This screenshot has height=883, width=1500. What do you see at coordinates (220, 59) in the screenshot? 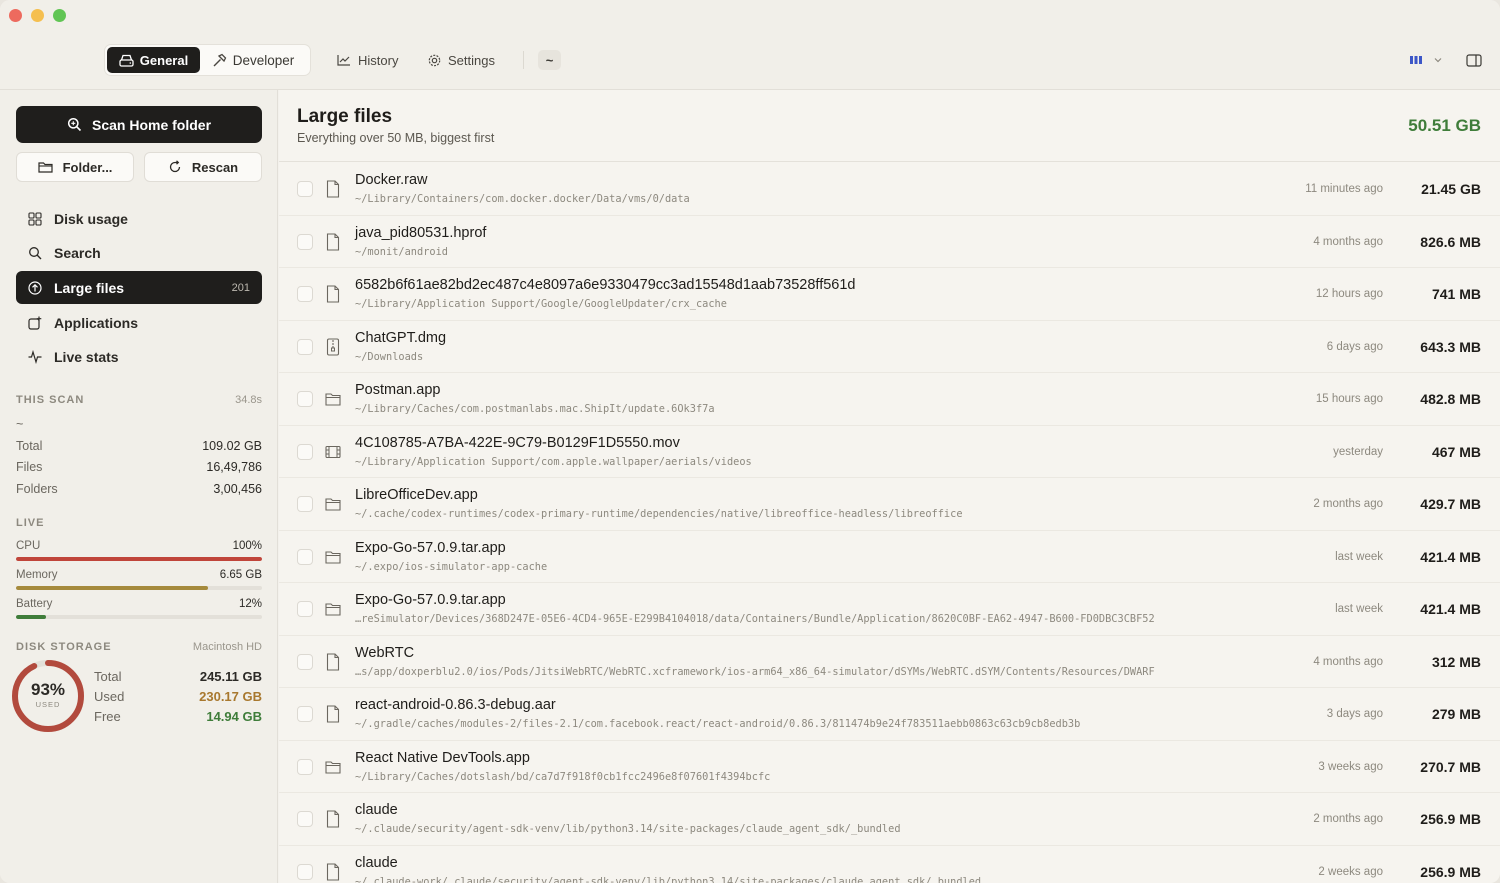
I see `hammer-icon` at bounding box center [220, 59].